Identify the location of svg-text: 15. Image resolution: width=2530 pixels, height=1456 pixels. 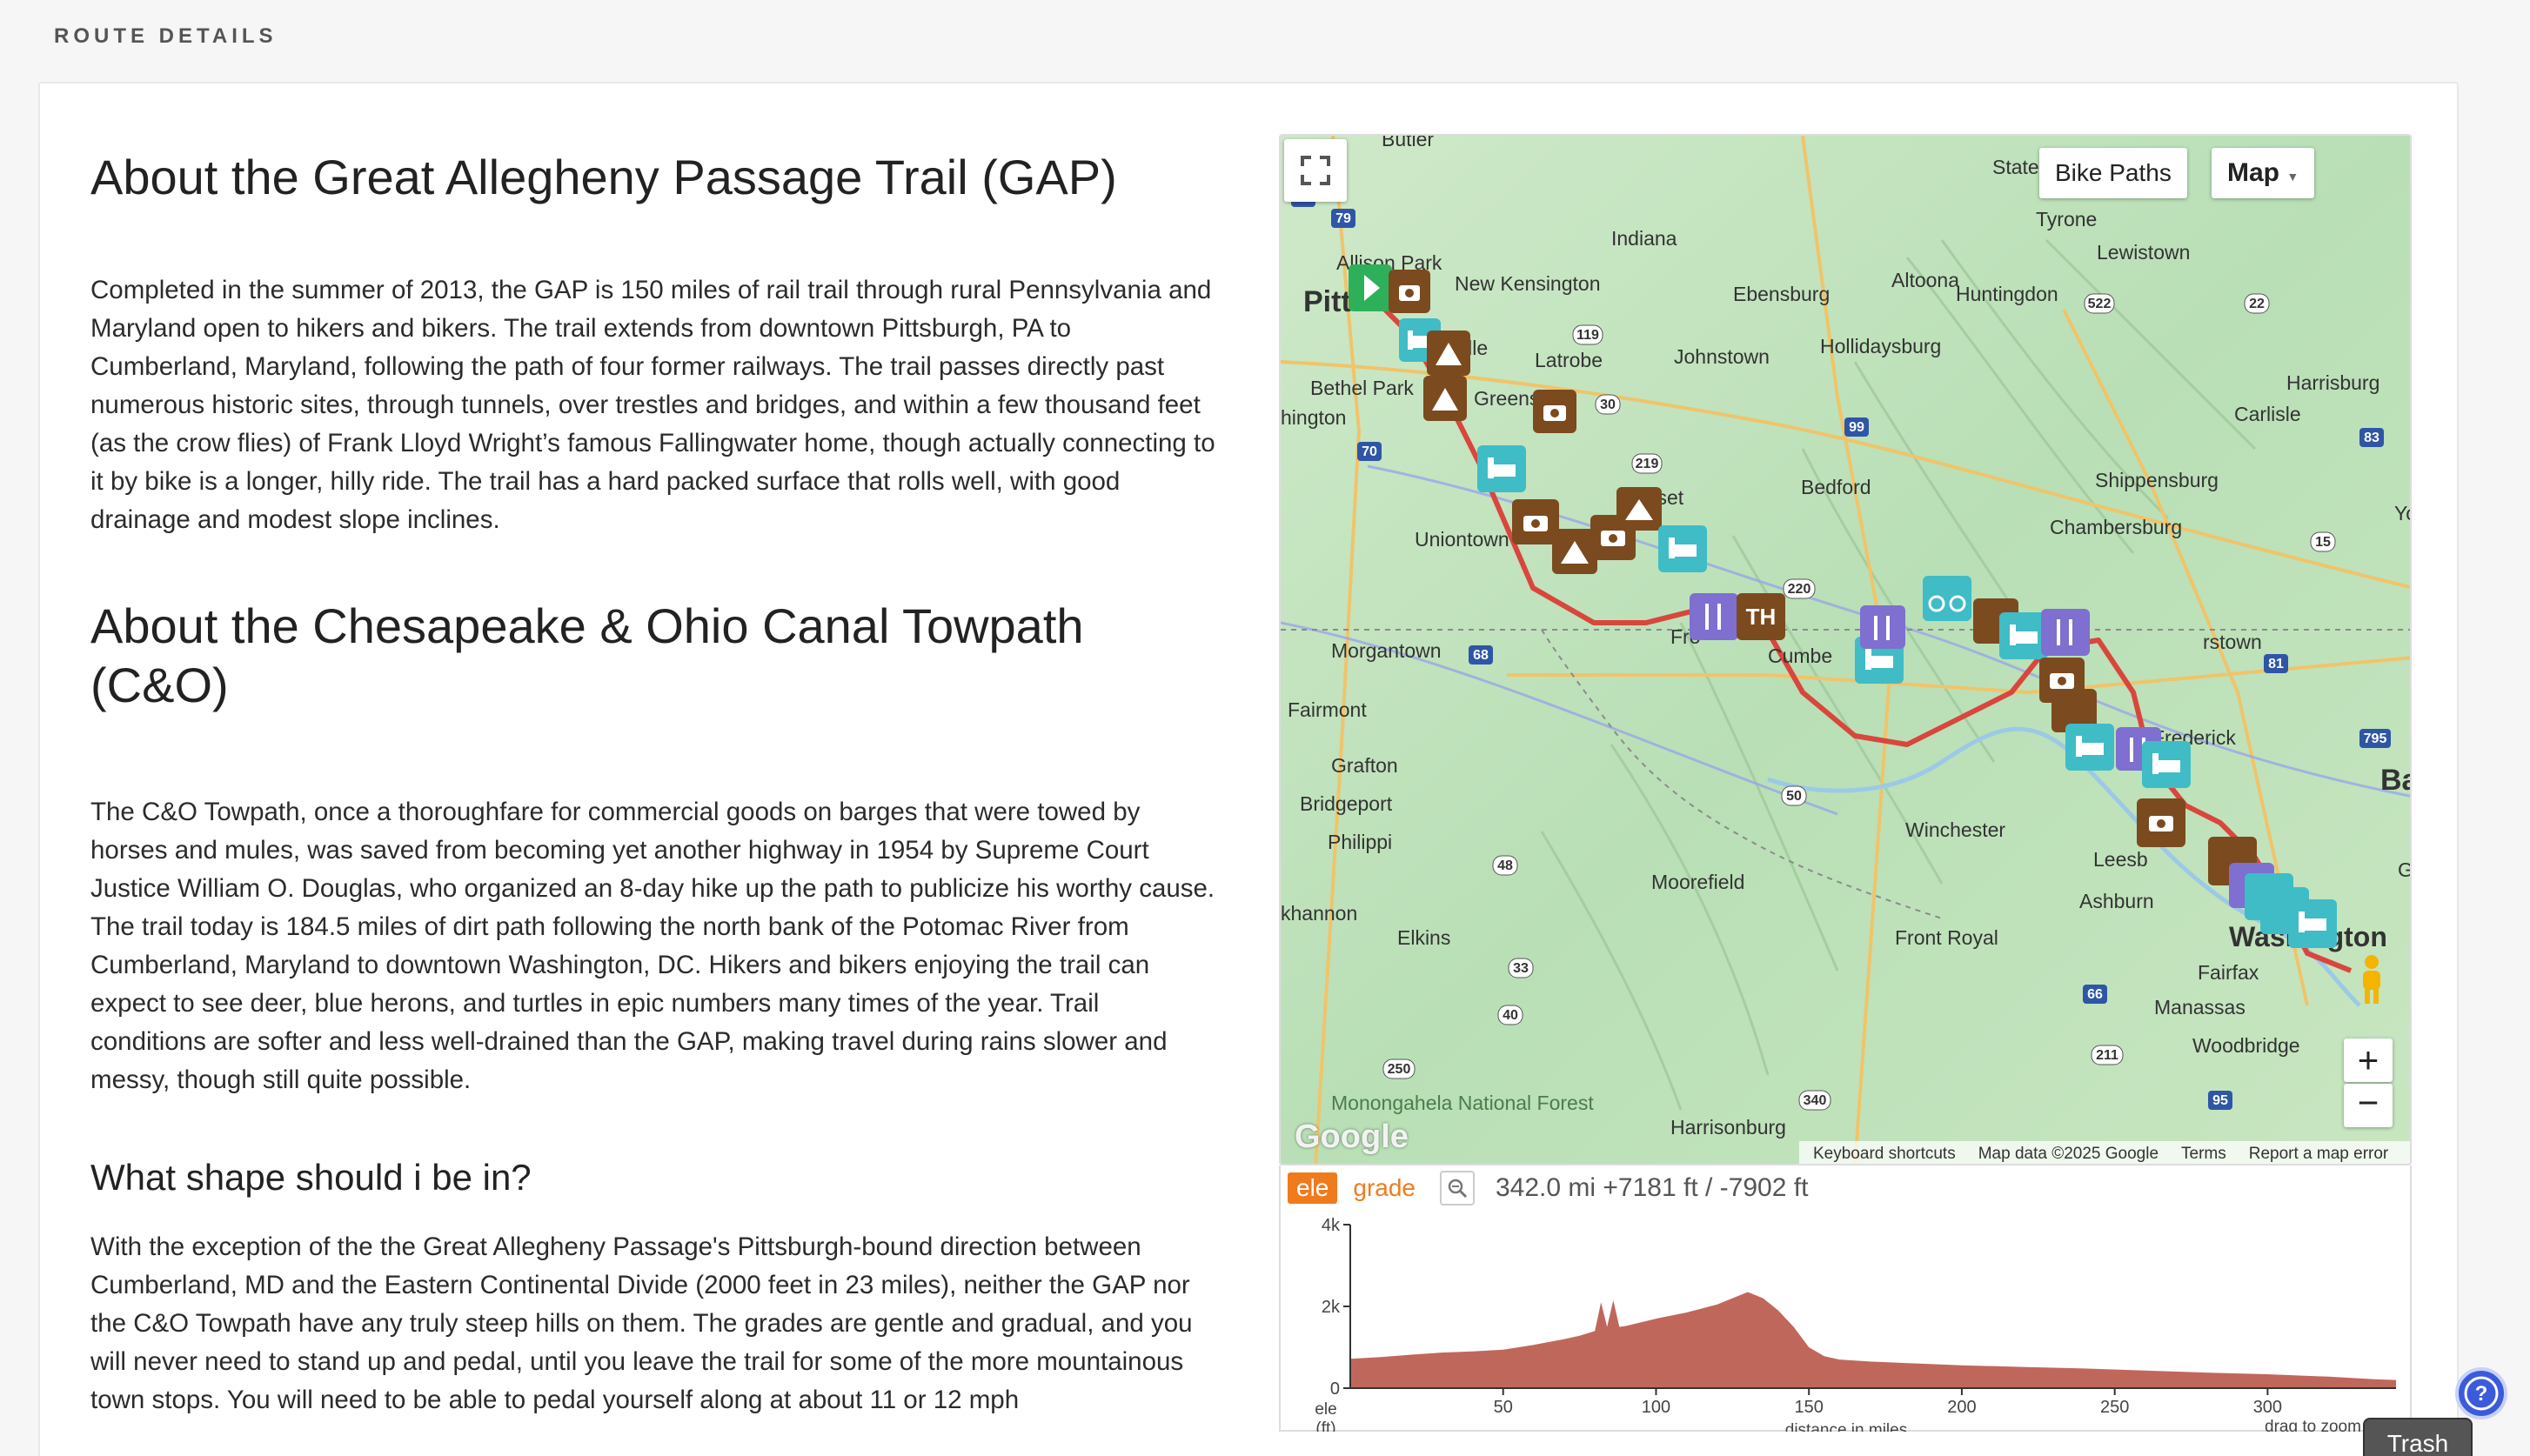
(2323, 542).